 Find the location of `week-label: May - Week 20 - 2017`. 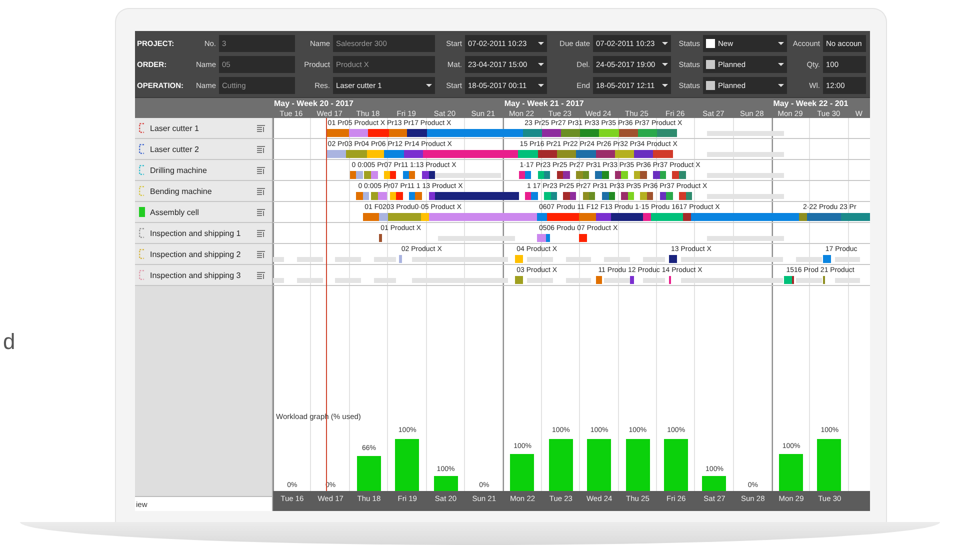

week-label: May - Week 20 - 2017 is located at coordinates (314, 103).